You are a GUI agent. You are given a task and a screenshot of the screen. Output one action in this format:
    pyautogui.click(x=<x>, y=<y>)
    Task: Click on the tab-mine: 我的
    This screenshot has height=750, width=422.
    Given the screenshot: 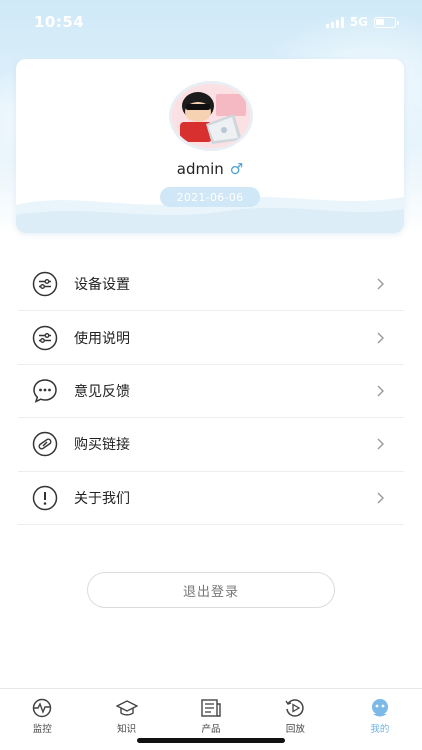 What is the action you would take?
    pyautogui.click(x=380, y=719)
    